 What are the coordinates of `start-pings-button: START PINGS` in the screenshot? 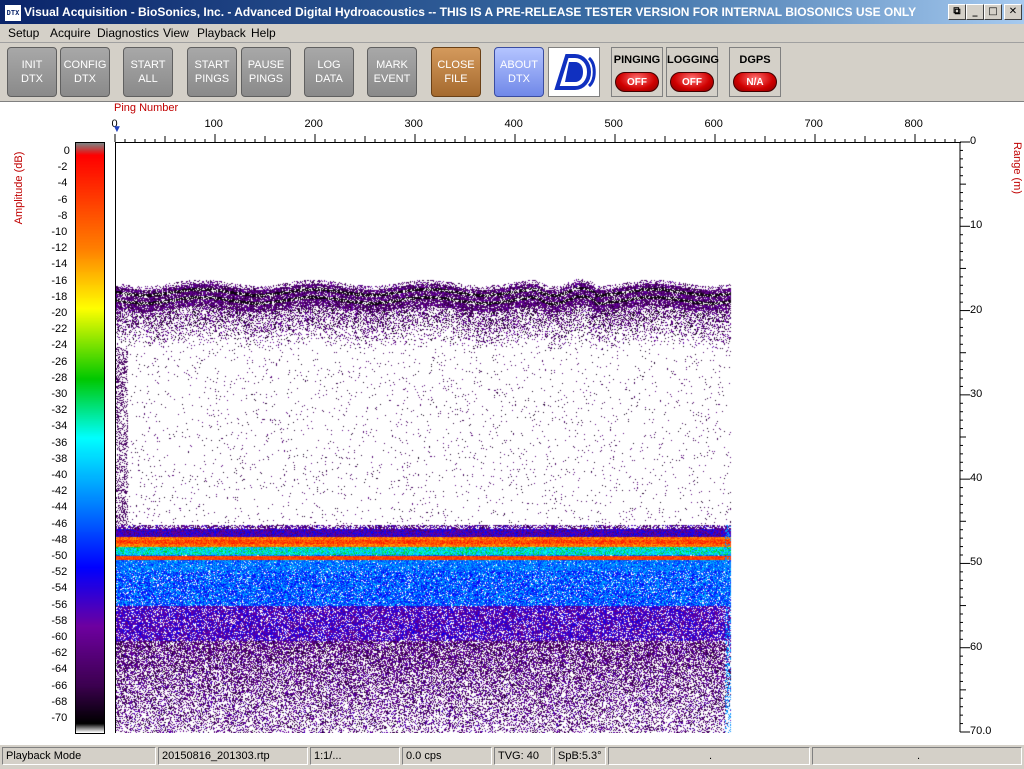 It's located at (212, 72).